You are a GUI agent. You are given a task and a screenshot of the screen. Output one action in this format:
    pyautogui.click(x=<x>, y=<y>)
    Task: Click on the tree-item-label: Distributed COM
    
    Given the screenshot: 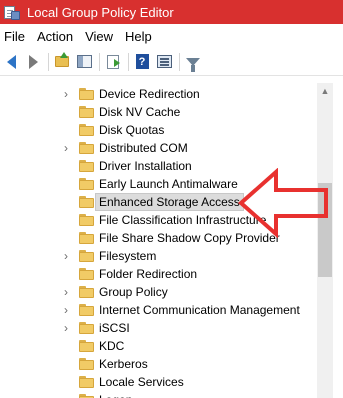 What is the action you would take?
    pyautogui.click(x=143, y=148)
    